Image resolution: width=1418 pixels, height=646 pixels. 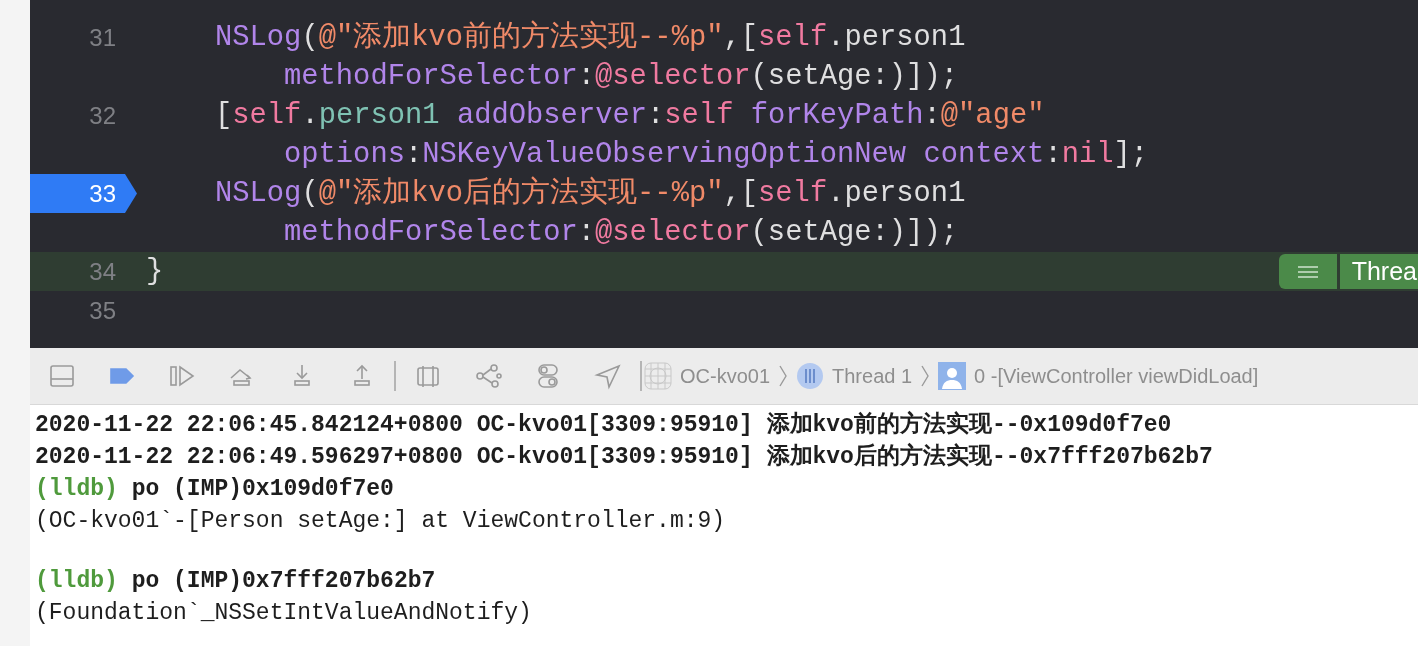 I want to click on line-number: 33, so click(x=102, y=193).